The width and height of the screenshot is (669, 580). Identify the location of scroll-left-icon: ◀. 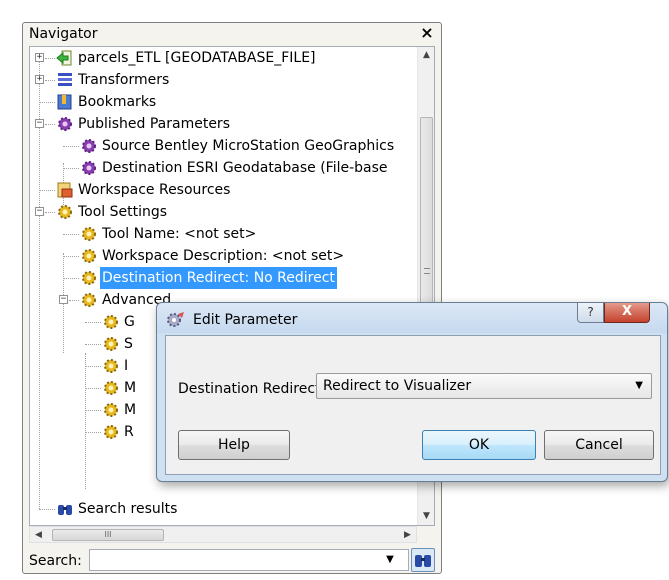
(38, 535).